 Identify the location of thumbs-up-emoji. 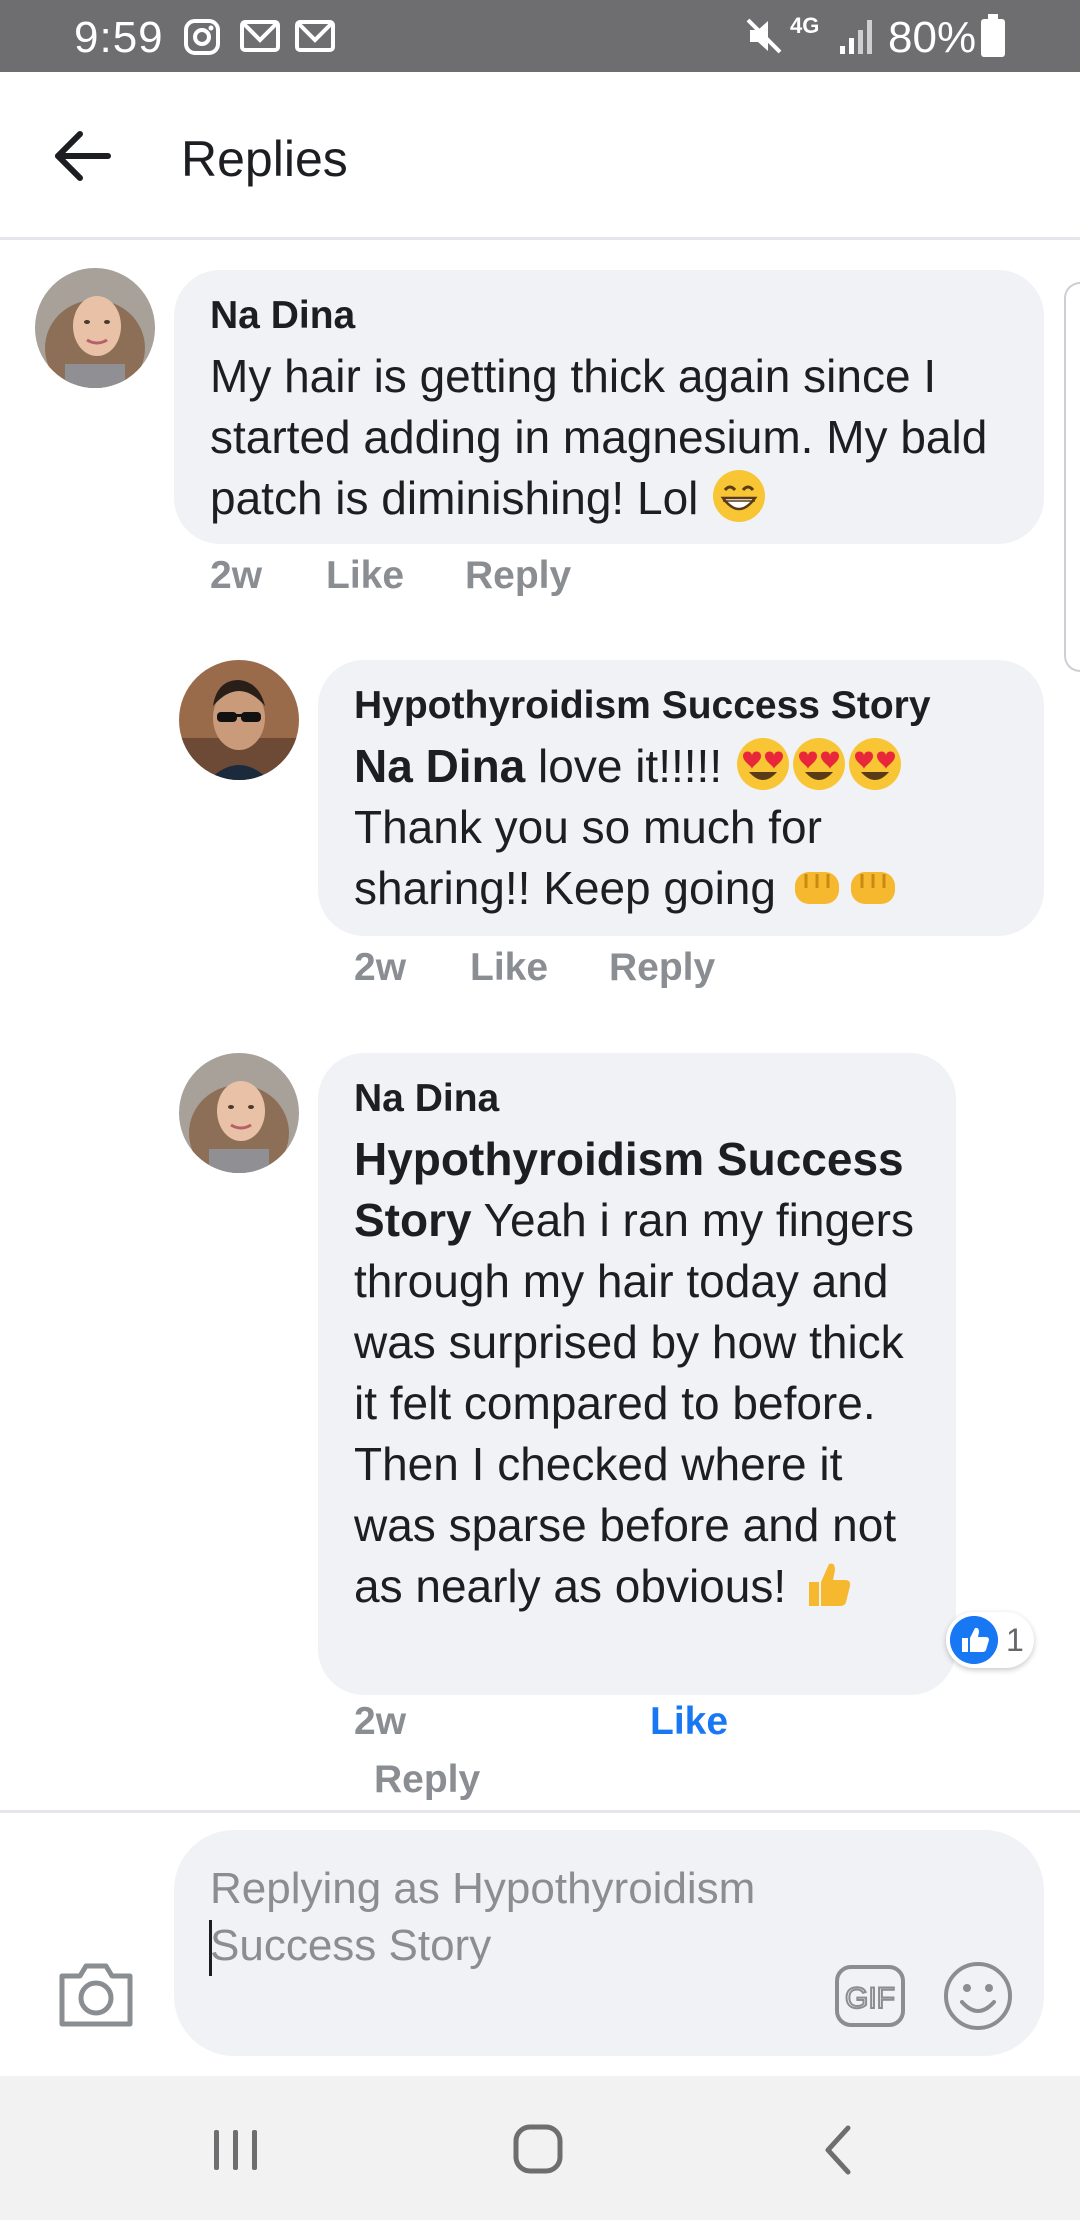
(829, 1584).